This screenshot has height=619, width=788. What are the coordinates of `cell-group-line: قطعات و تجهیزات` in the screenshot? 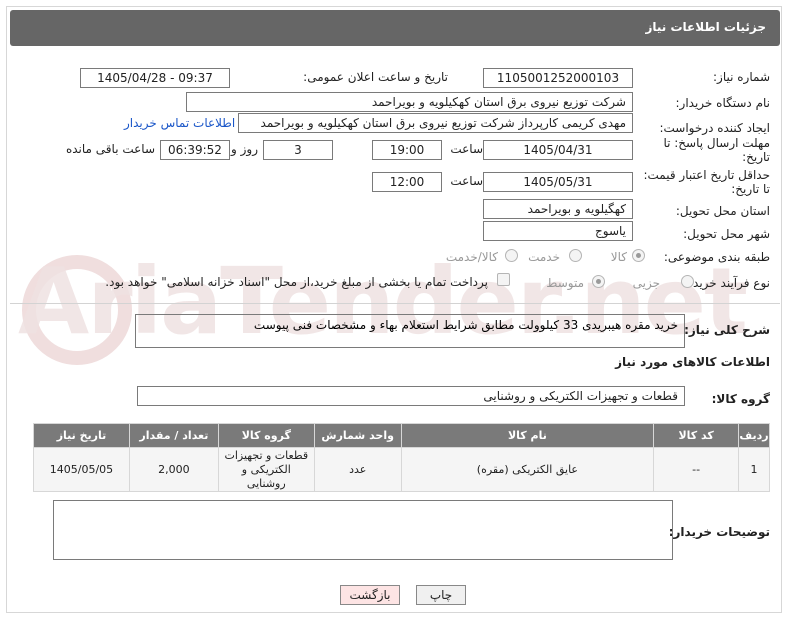 It's located at (266, 455).